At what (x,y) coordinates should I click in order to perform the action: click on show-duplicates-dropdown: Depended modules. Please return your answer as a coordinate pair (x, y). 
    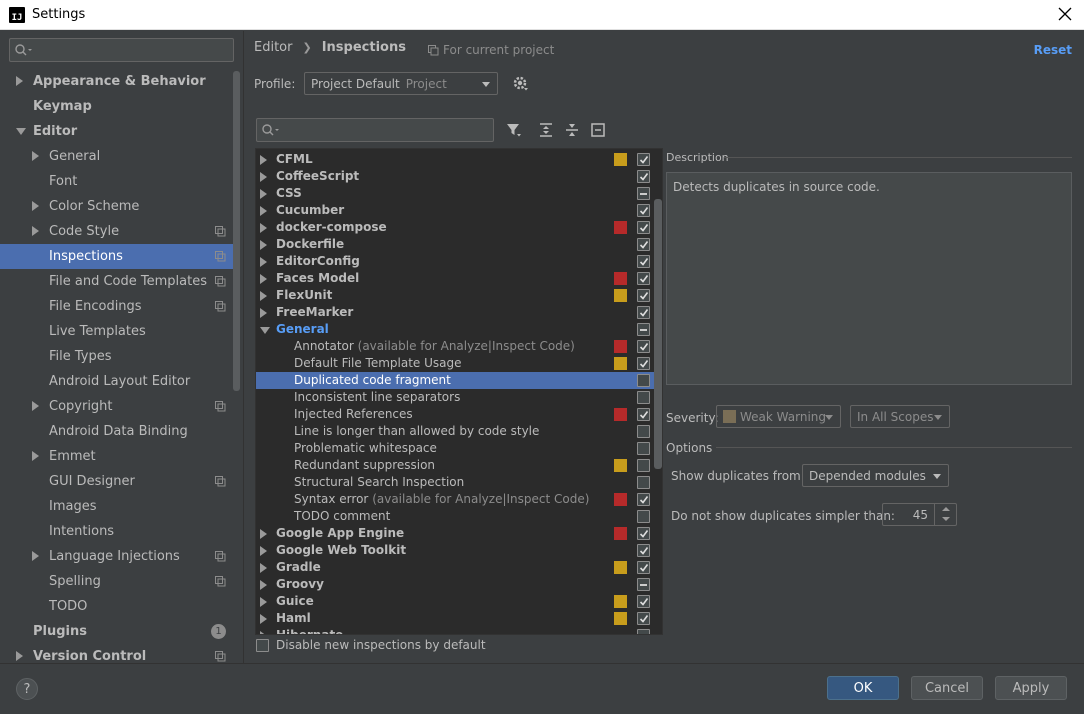
    Looking at the image, I should click on (875, 475).